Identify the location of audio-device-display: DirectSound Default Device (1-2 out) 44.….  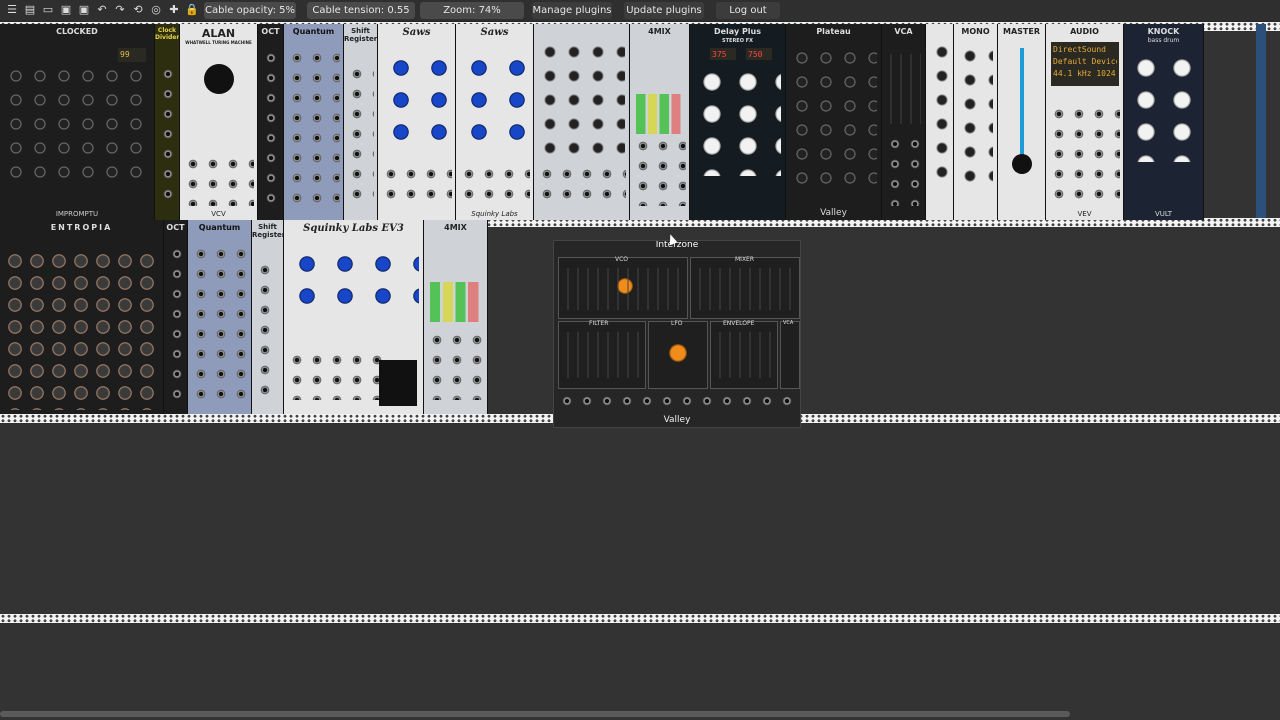
(1085, 64).